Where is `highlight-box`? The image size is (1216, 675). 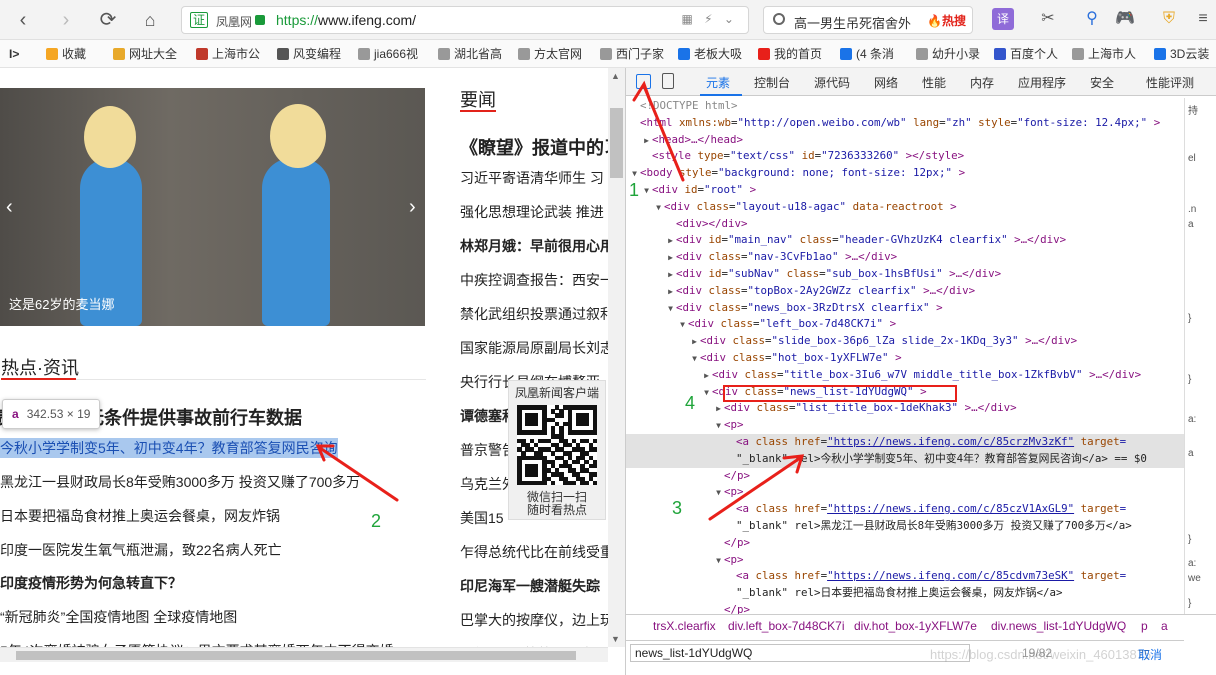
highlight-box is located at coordinates (840, 393).